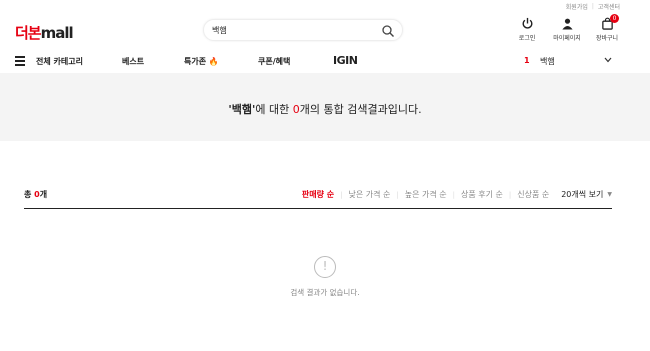 The height and width of the screenshot is (351, 650). Describe the element at coordinates (369, 194) in the screenshot. I see `sort-by-low-price: 낮은 가격 순` at that location.